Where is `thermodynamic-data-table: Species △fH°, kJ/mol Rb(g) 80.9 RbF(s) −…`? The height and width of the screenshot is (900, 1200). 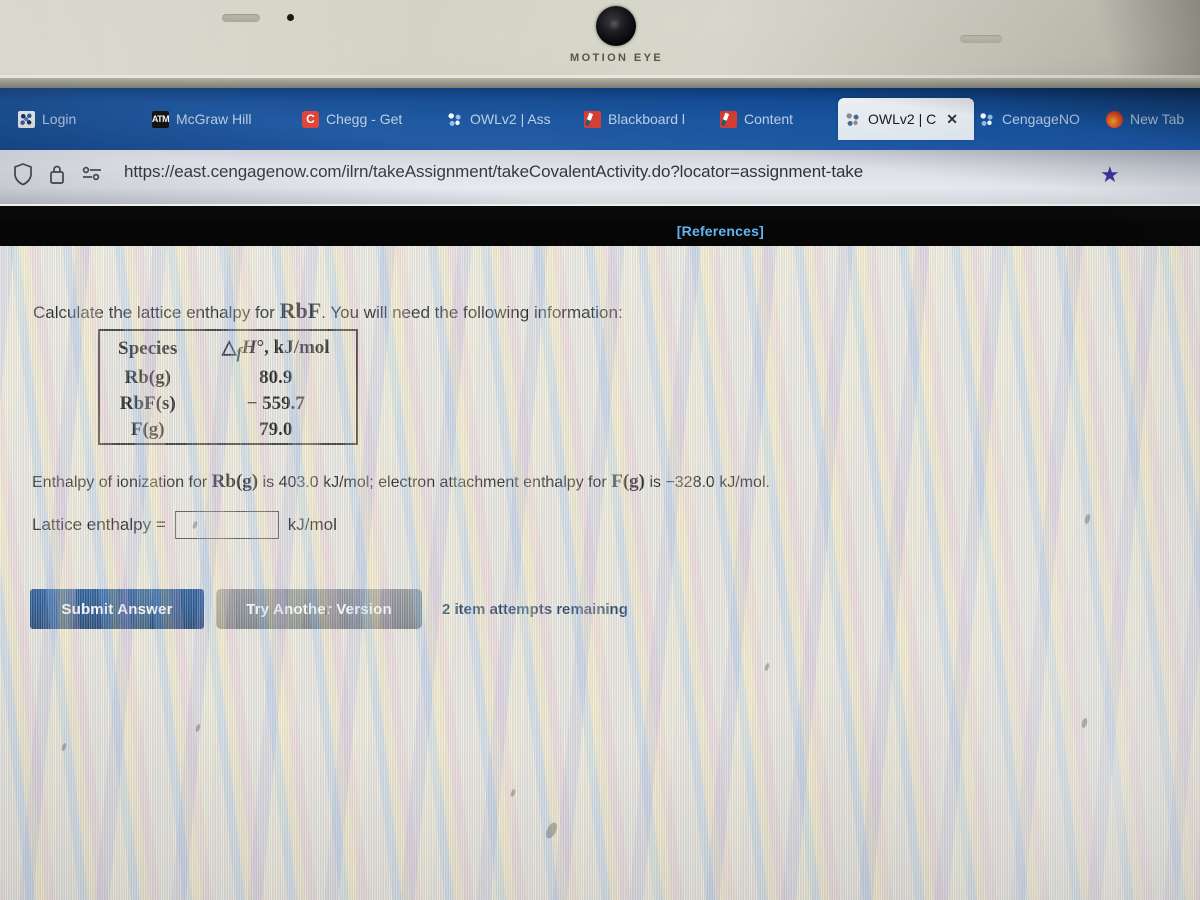
thermodynamic-data-table: Species △fH°, kJ/mol Rb(g) 80.9 RbF(s) −… is located at coordinates (228, 387).